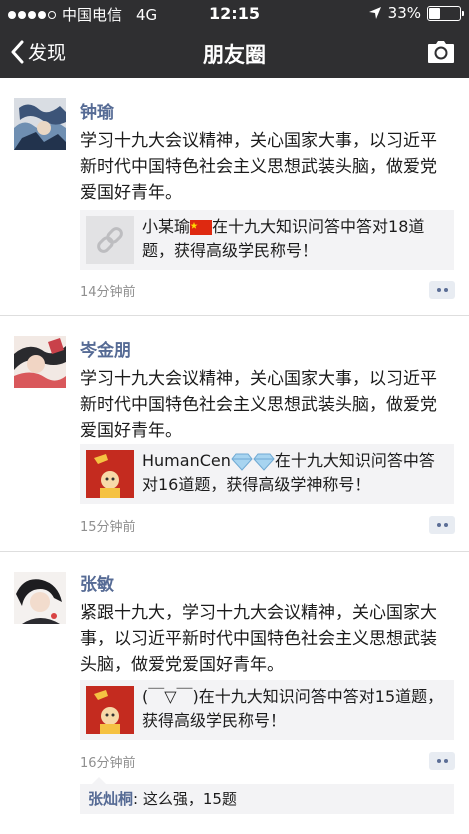 Image resolution: width=469 pixels, height=834 pixels. Describe the element at coordinates (434, 13) in the screenshot. I see `battery-level` at that location.